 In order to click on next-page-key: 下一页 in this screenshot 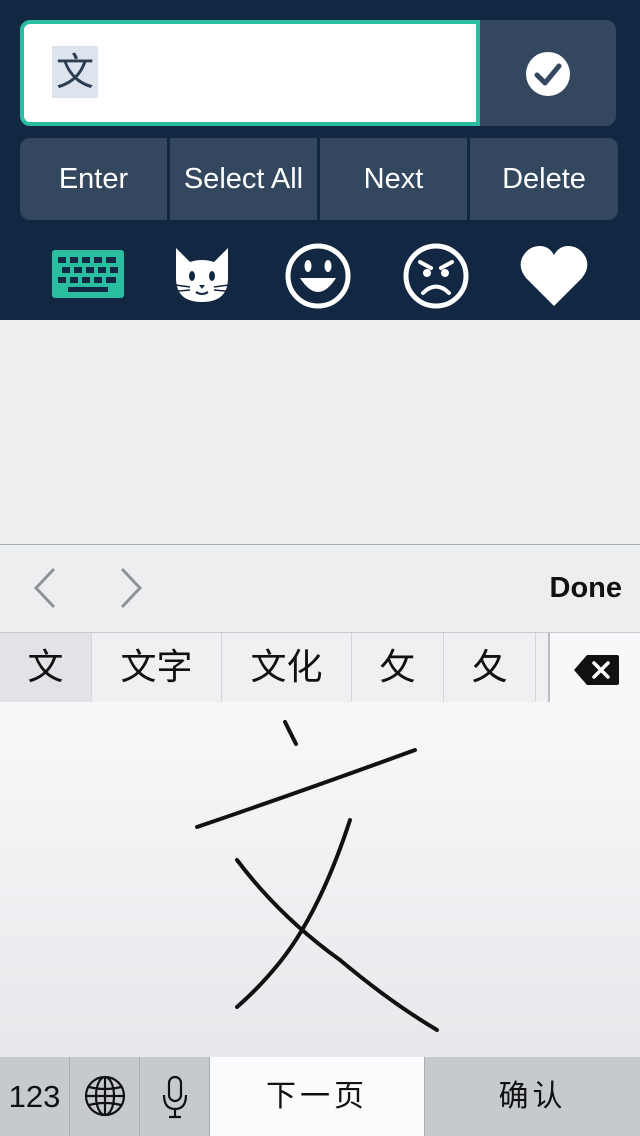, I will do `click(317, 1096)`.